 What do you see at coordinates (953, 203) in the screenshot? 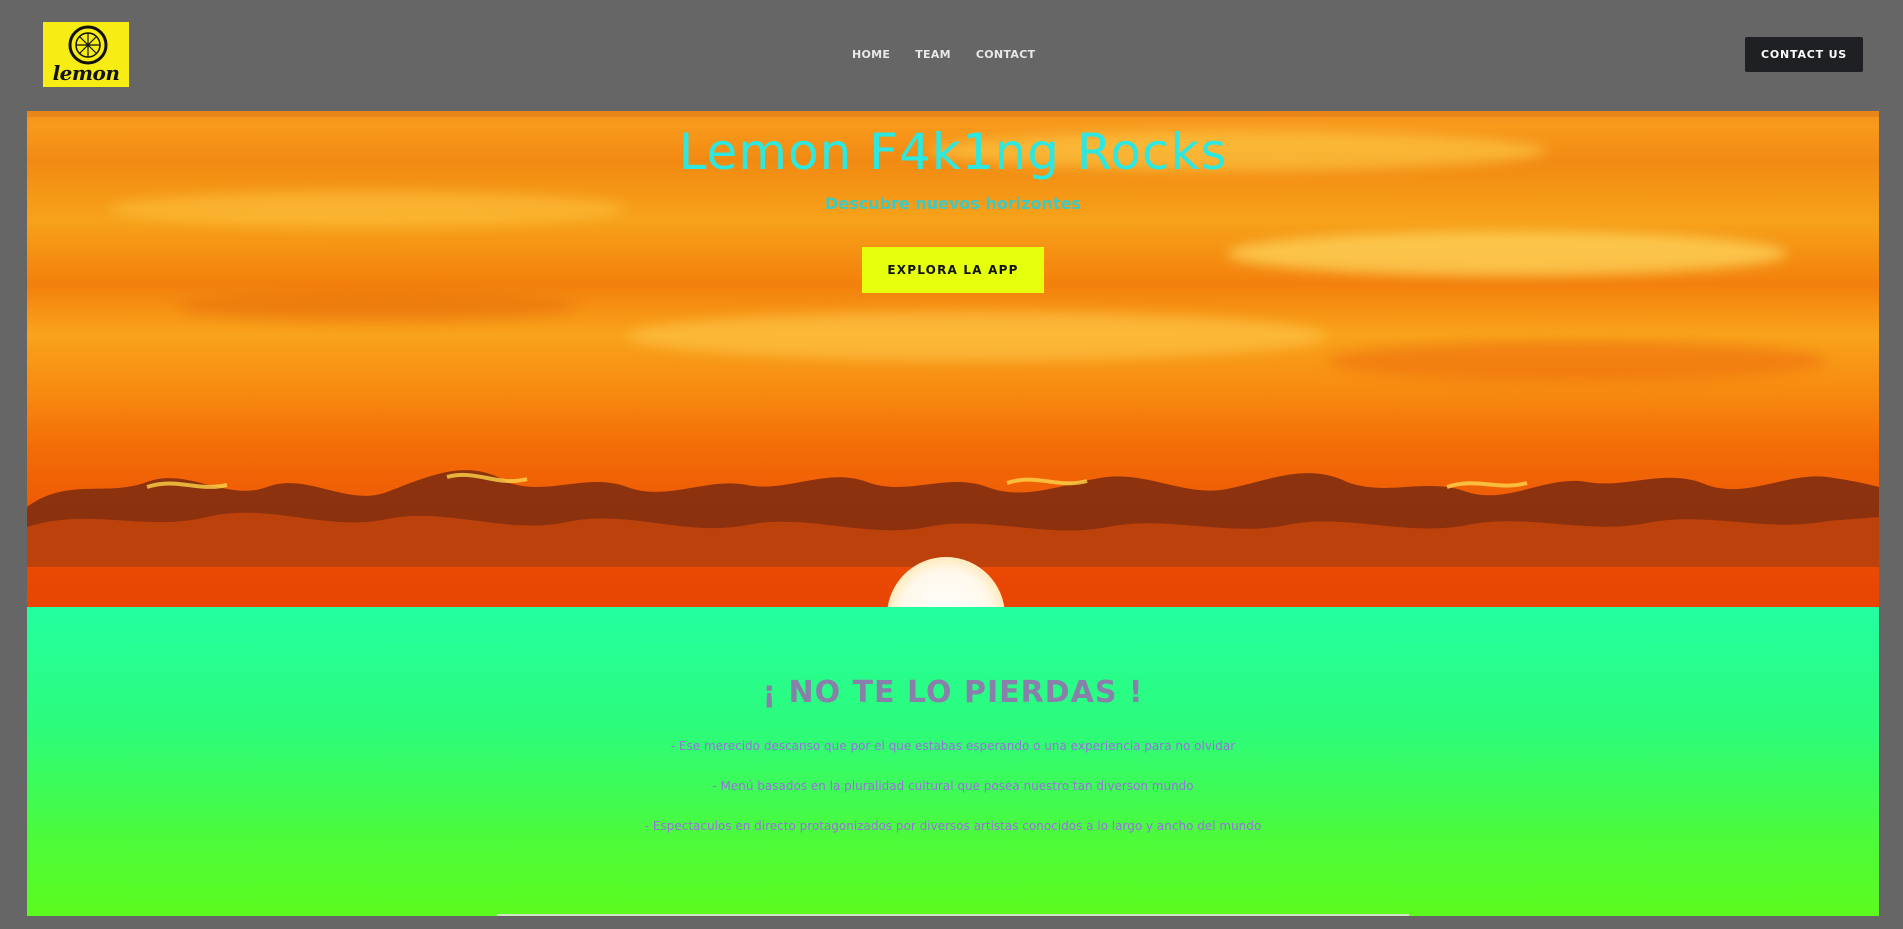
I see `hero-subtitle: Descubre nuevos horizontes` at bounding box center [953, 203].